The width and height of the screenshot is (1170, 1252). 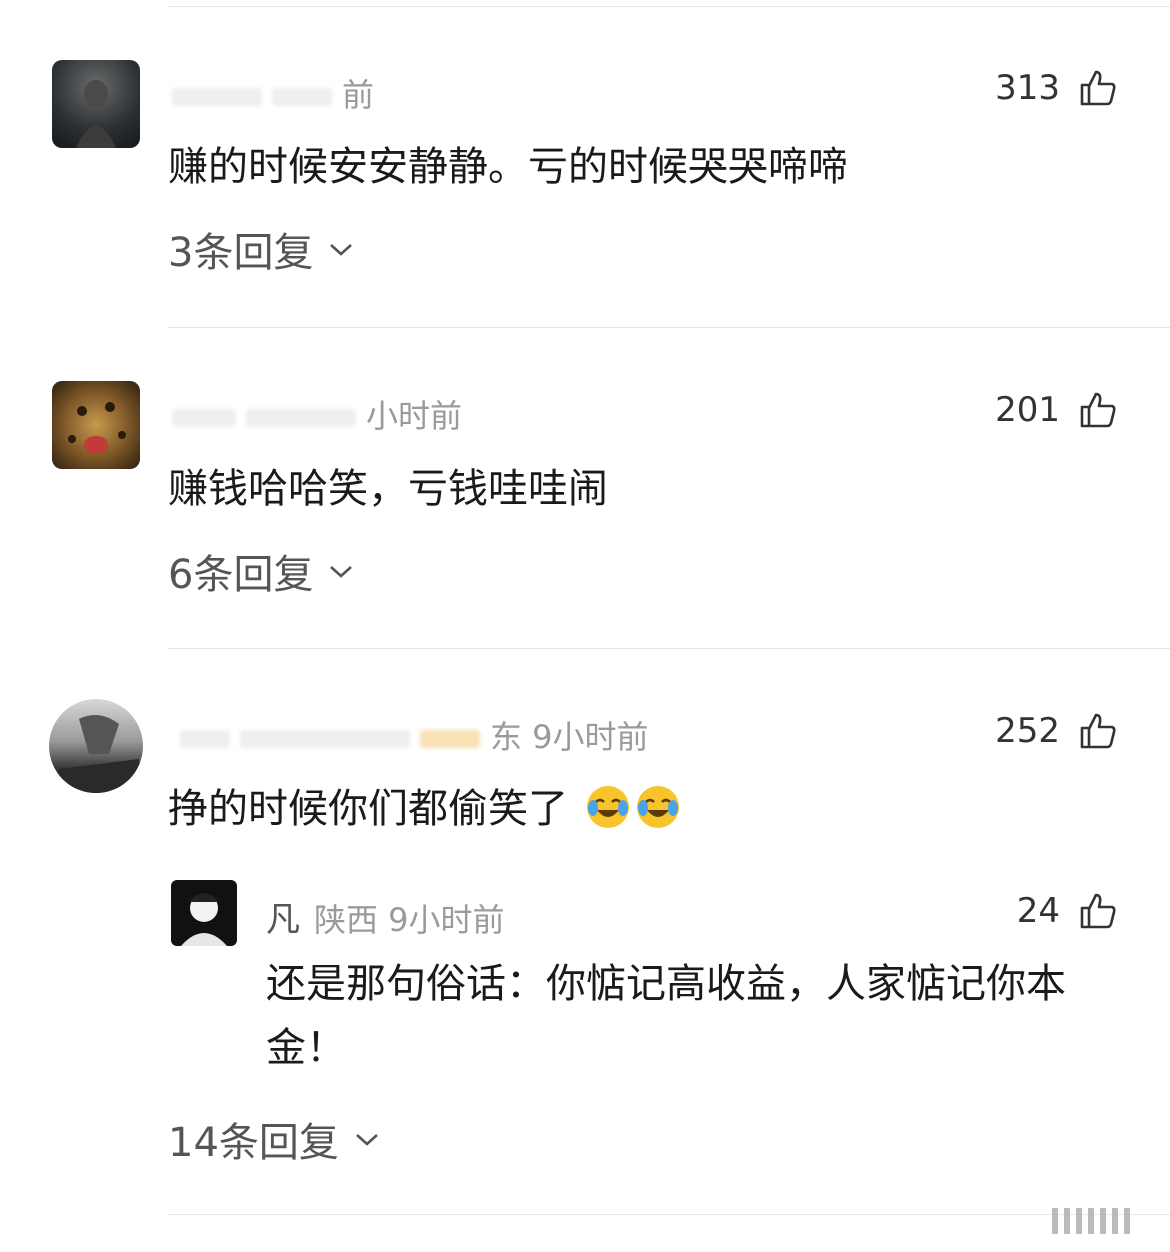 I want to click on like-count: 313, so click(x=1027, y=88).